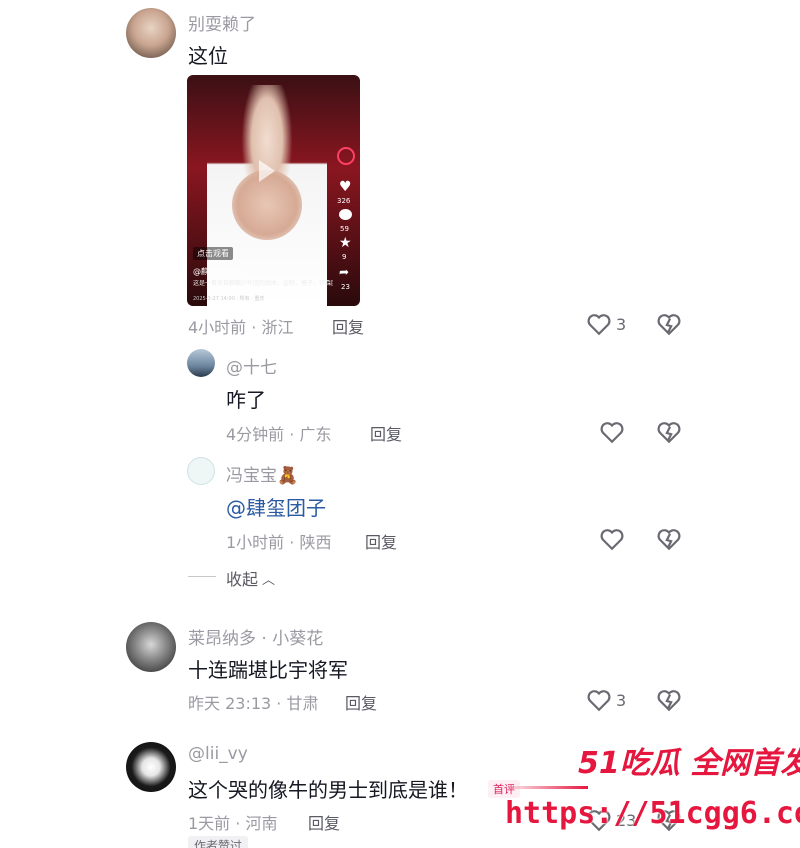 This screenshot has height=848, width=800. I want to click on comment-text: 这位, so click(208, 56).